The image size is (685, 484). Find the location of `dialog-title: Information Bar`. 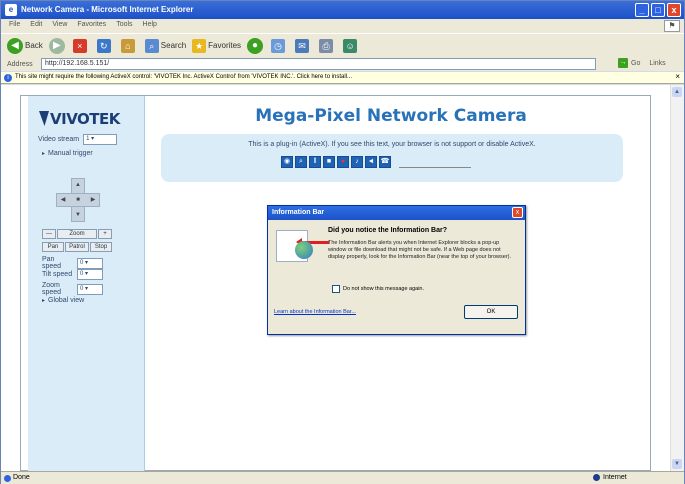

dialog-title: Information Bar is located at coordinates (396, 213).